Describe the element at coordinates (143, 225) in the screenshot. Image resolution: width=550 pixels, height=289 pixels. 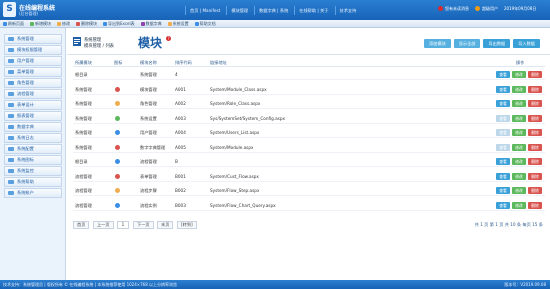
I see `next-page-button: 下一页` at that location.